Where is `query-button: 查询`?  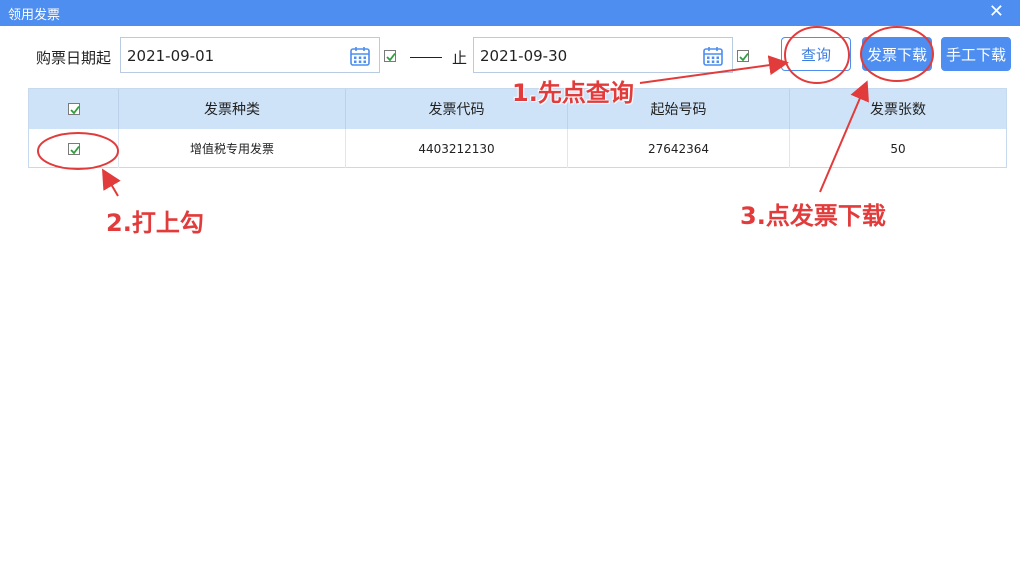 query-button: 查询 is located at coordinates (816, 54).